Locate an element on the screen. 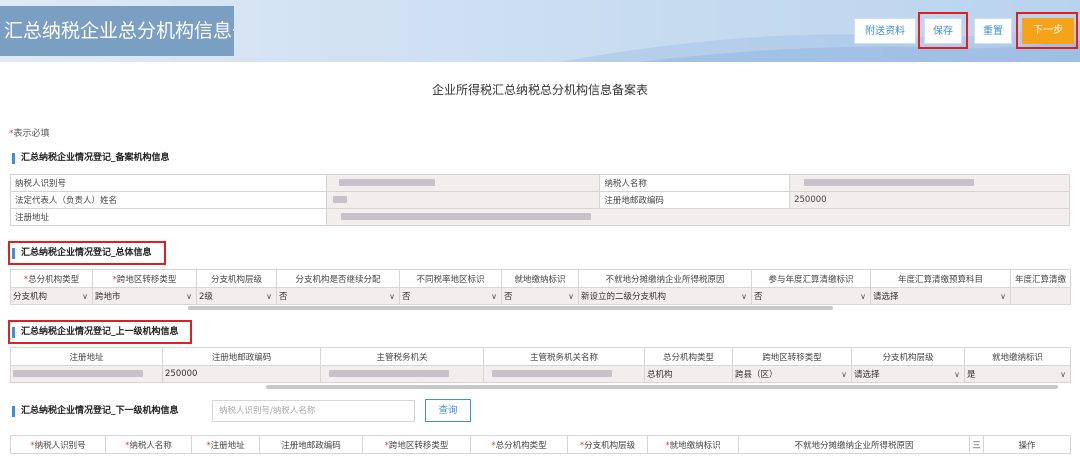  attach-documents-button: 附送资料 is located at coordinates (885, 31).